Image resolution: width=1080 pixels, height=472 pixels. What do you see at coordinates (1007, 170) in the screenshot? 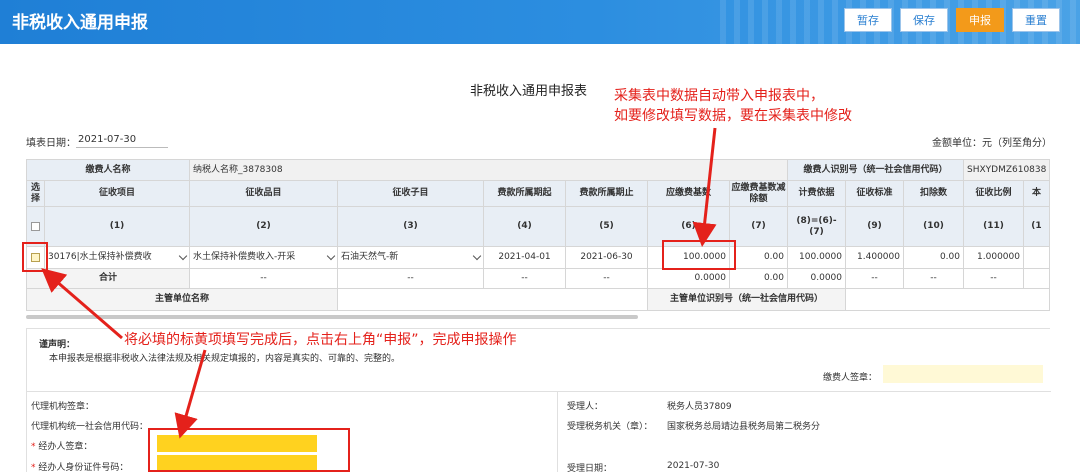
I see `payer-id-value: SHXYDMZ610838` at bounding box center [1007, 170].